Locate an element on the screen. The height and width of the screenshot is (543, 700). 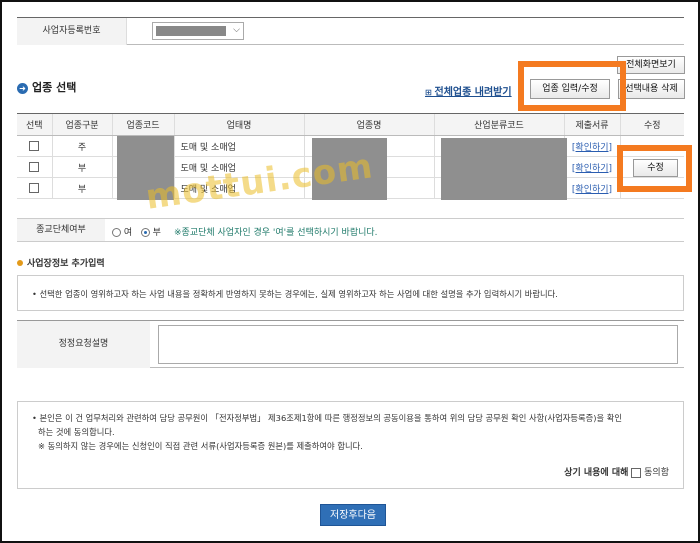
table-header-row: 선택 업종구분 업종코드 업태명 업종명 산업분류코드 제출서류 수정 is located at coordinates (350, 124).